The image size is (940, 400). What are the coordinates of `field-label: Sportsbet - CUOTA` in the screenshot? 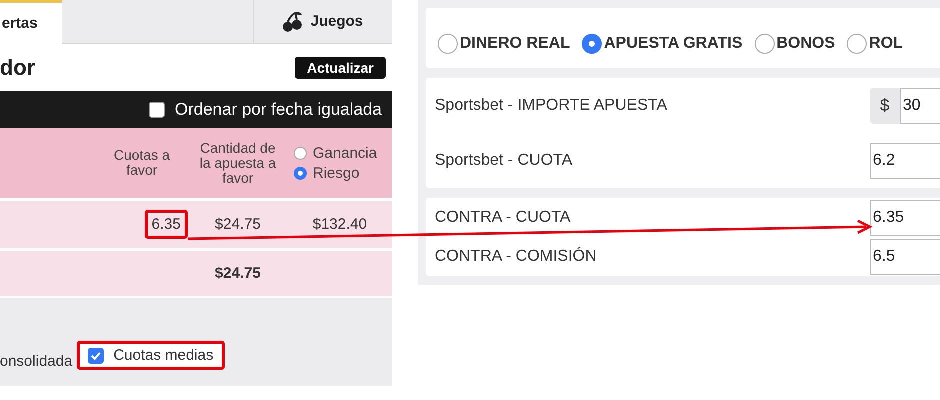 It's located at (504, 161).